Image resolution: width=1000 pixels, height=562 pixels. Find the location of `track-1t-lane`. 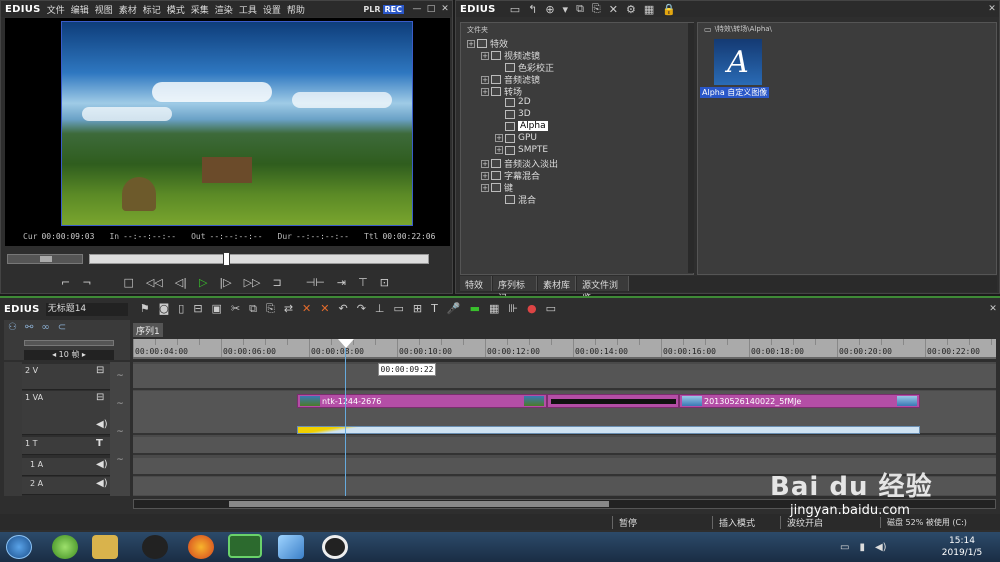

track-1t-lane is located at coordinates (564, 446).